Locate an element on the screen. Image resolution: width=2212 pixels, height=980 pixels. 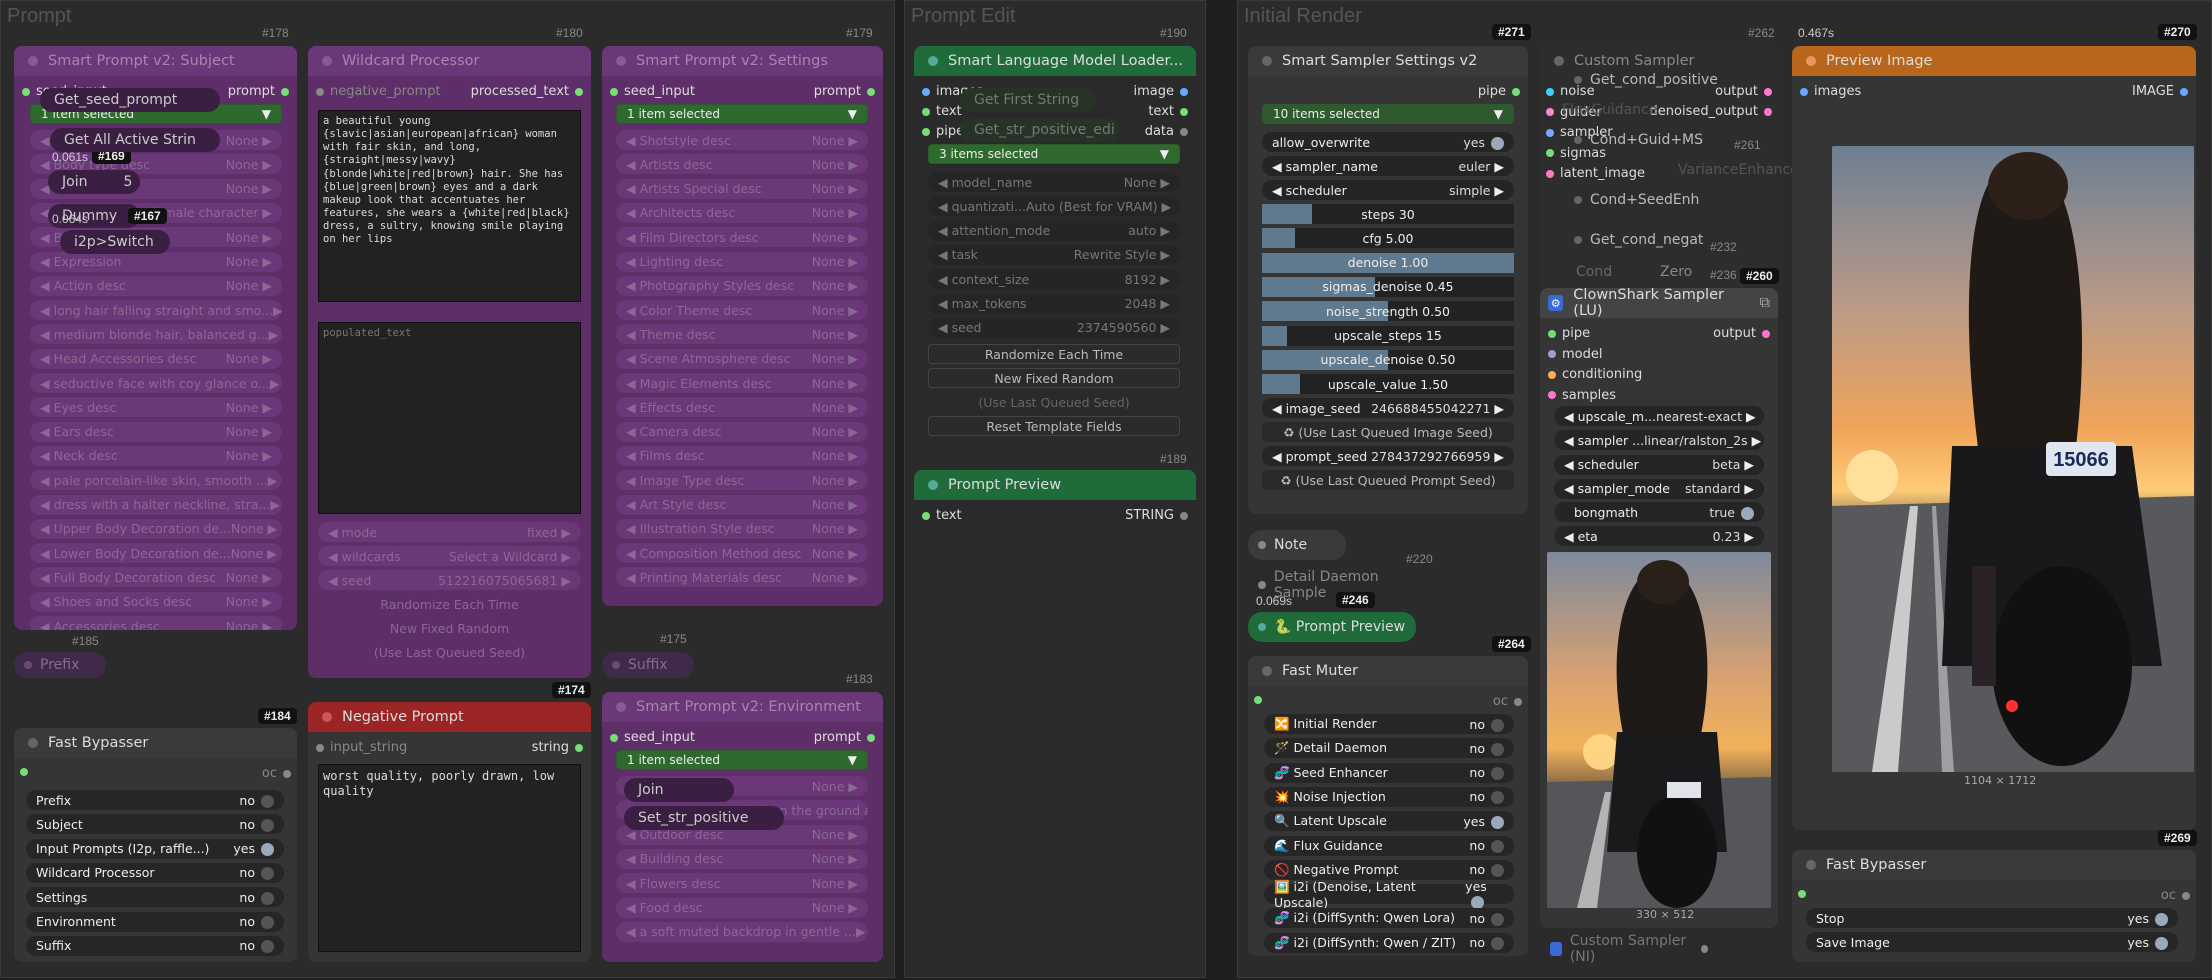
combo-widget: ◀ quantizati... Auto (Best for VRAM) ▶ is located at coordinates (1054, 206).